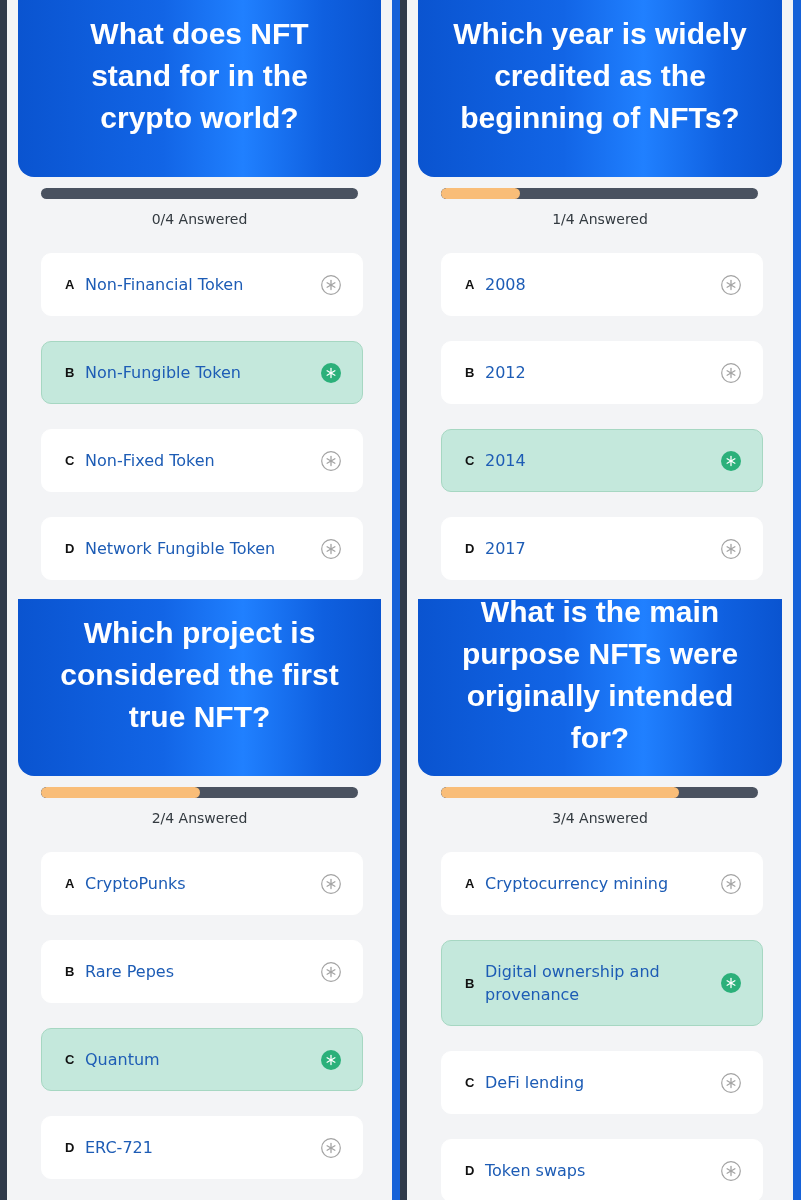 The height and width of the screenshot is (1200, 801). I want to click on answer-option: D Network Fungible Token, so click(202, 548).